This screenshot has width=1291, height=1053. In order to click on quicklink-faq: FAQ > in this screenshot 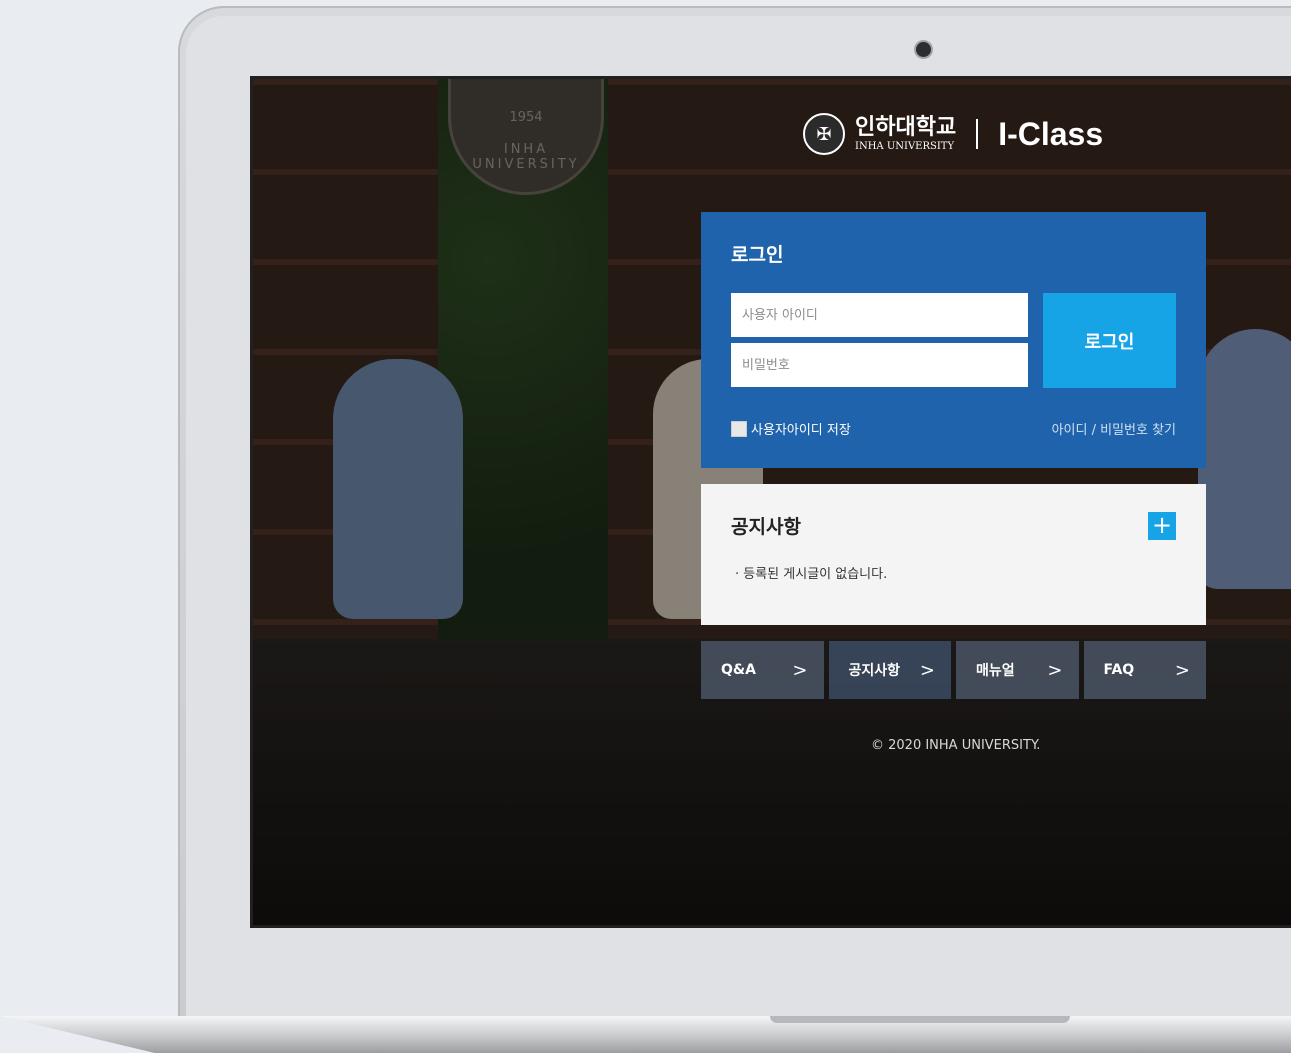, I will do `click(1144, 670)`.